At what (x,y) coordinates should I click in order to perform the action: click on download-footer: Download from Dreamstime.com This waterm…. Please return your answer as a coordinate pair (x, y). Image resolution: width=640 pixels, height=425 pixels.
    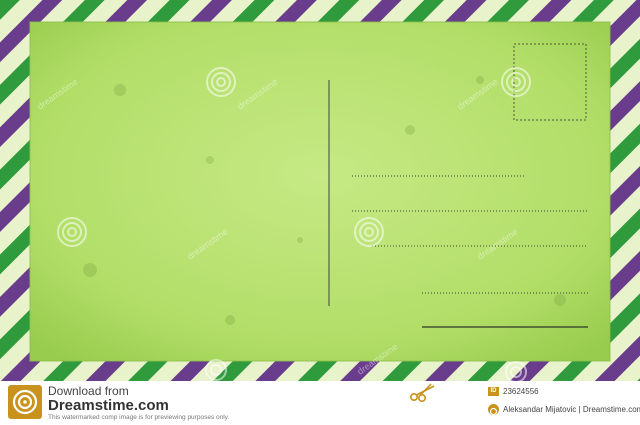
    Looking at the image, I should click on (320, 403).